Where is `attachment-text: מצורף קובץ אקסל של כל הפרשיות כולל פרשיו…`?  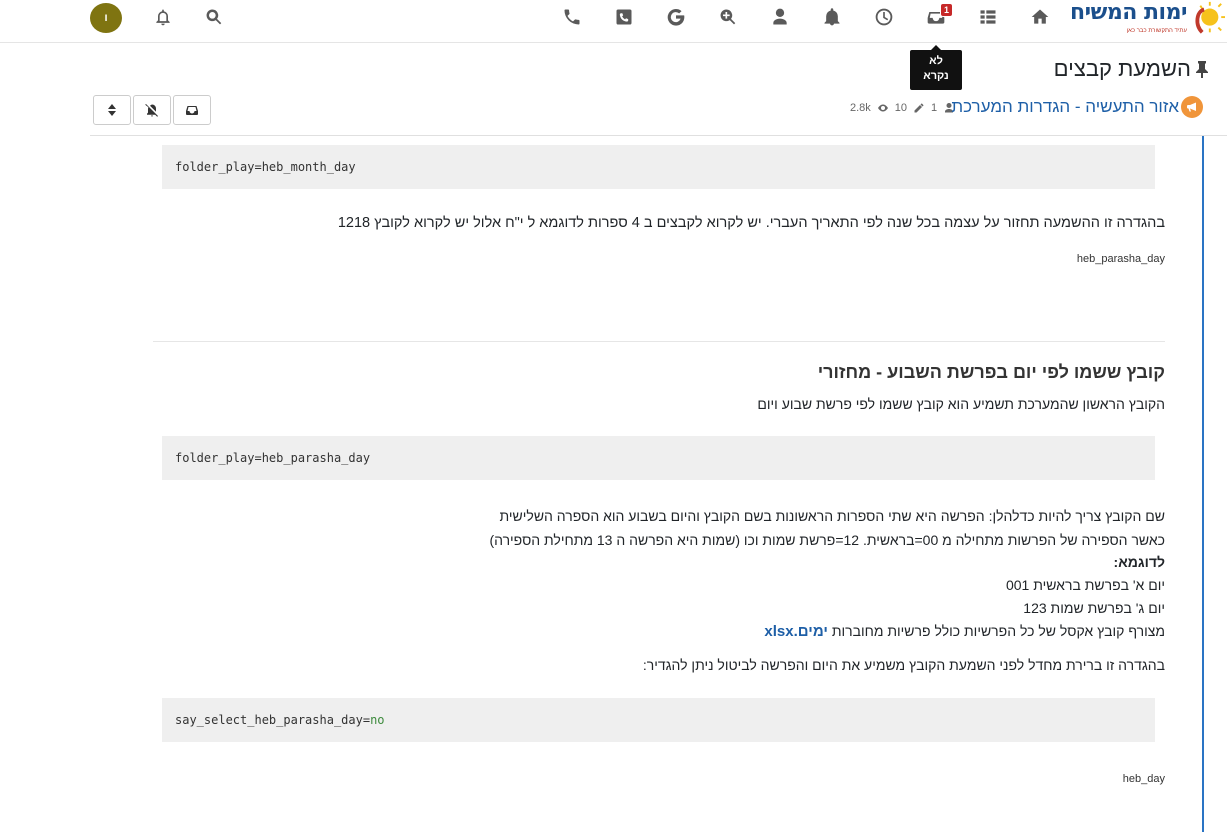
attachment-text: מצורף קובץ אקסל של כל הפרשיות כולל פרשיו… is located at coordinates (998, 631).